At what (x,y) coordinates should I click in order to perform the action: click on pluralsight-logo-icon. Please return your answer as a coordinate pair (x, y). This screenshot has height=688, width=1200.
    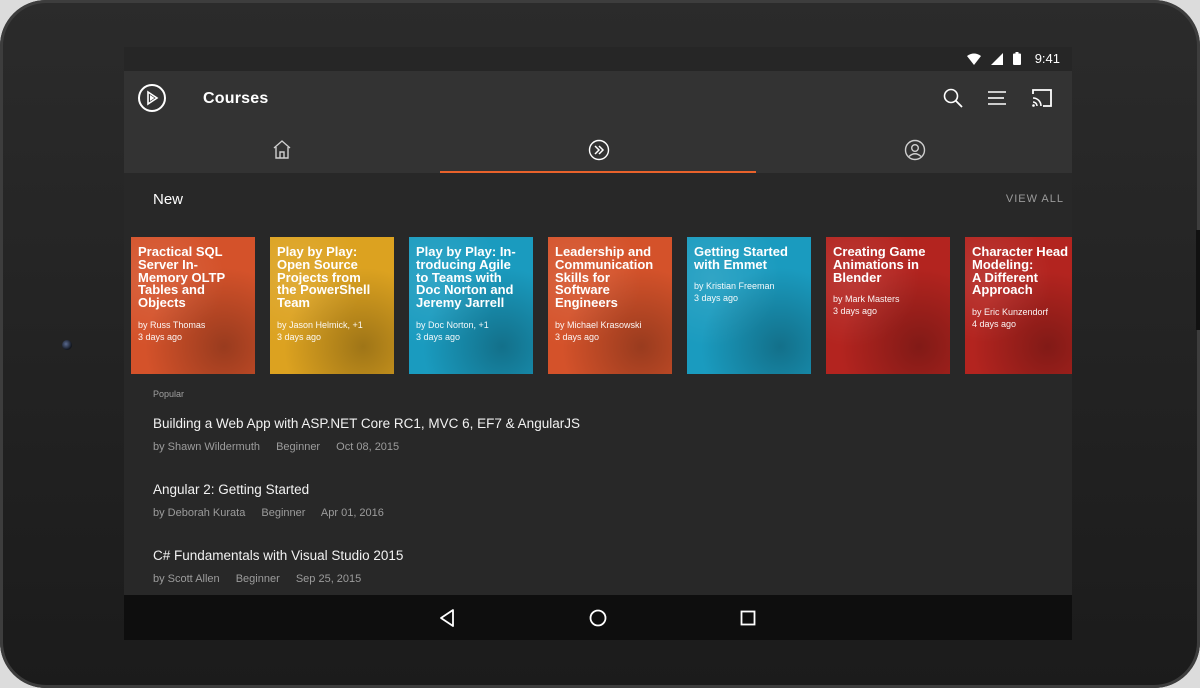
    Looking at the image, I should click on (152, 98).